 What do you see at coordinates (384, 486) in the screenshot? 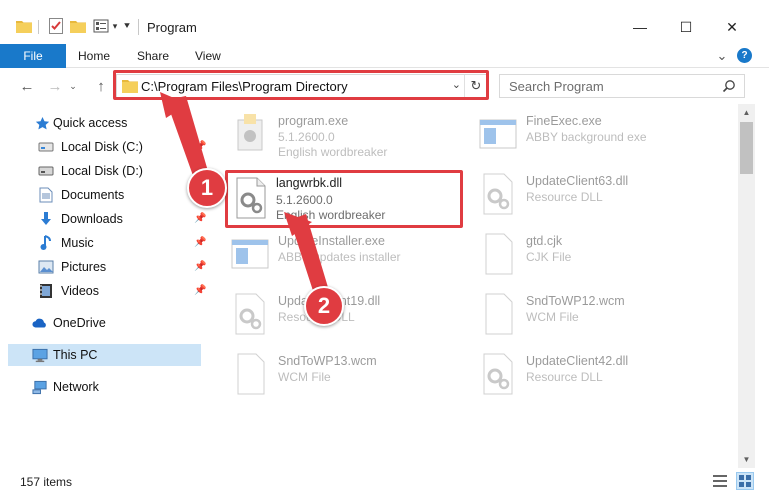
I see `status-bar: 157 items` at bounding box center [384, 486].